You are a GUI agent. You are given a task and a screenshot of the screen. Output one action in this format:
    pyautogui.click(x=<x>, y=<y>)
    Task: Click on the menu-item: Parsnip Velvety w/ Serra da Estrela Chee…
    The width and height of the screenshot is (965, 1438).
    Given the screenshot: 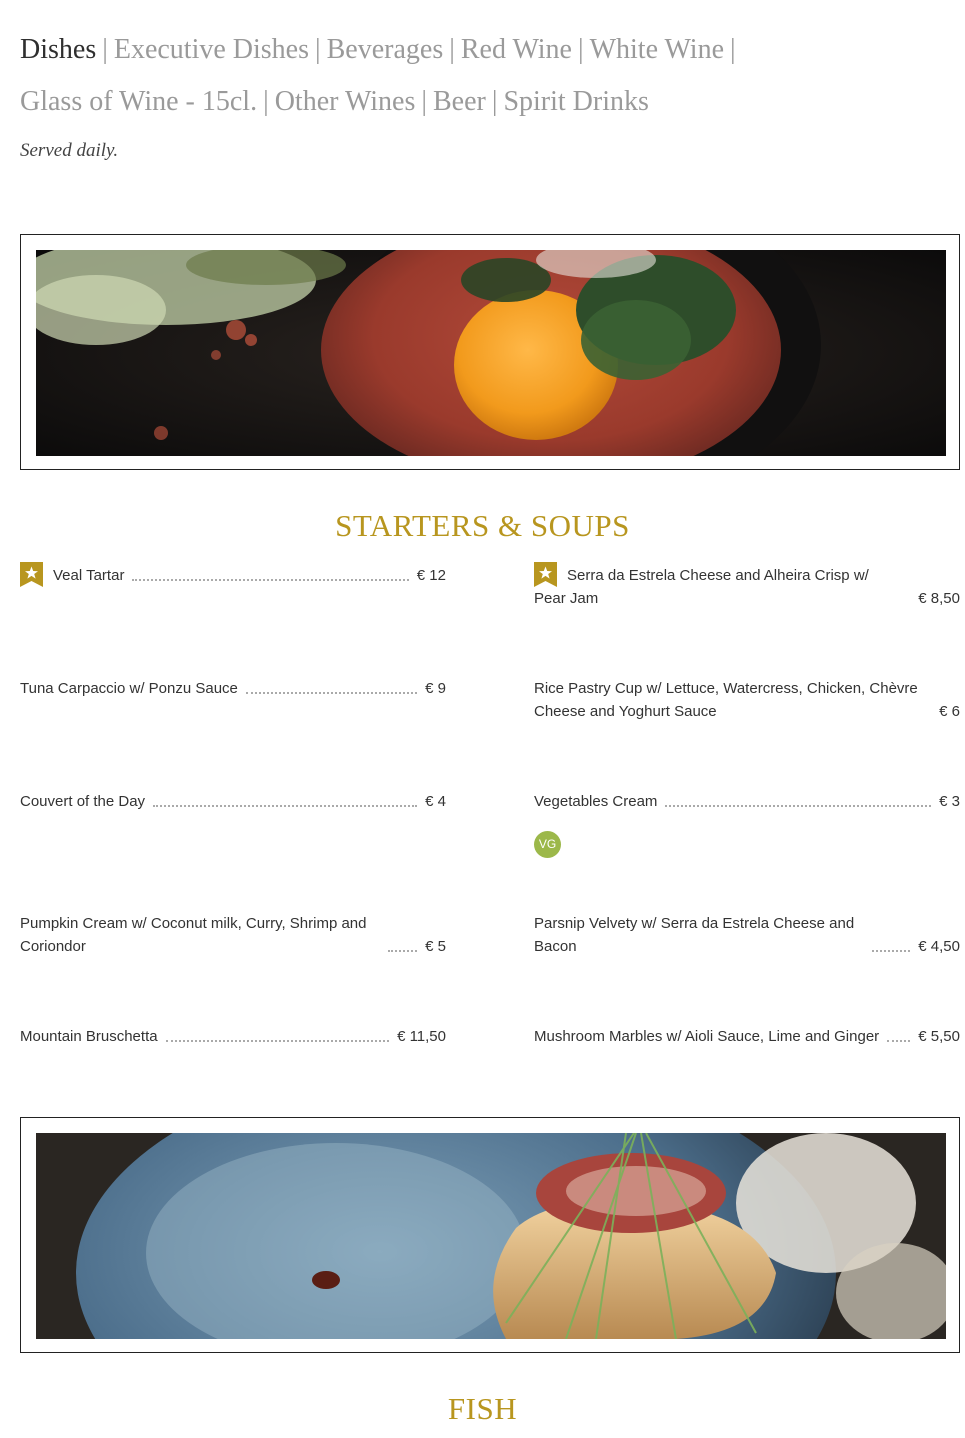 What is the action you would take?
    pyautogui.click(x=747, y=935)
    